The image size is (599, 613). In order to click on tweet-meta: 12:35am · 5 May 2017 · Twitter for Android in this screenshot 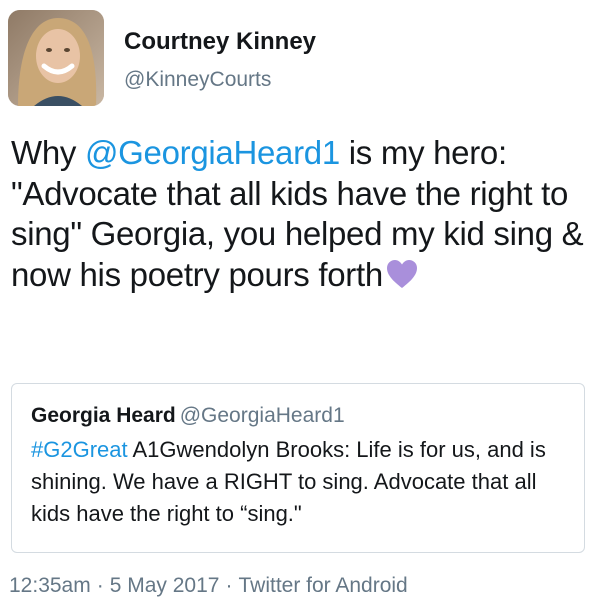, I will do `click(208, 586)`.